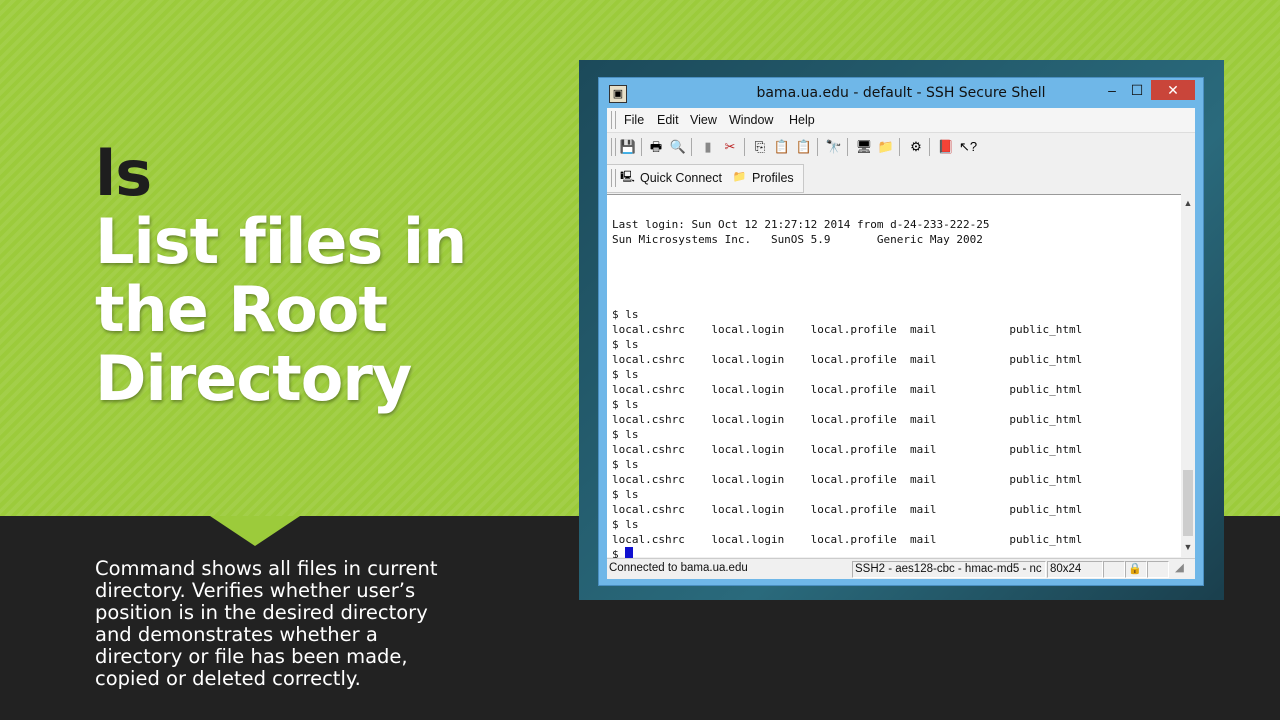  I want to click on maximize-button: ☐, so click(1137, 90).